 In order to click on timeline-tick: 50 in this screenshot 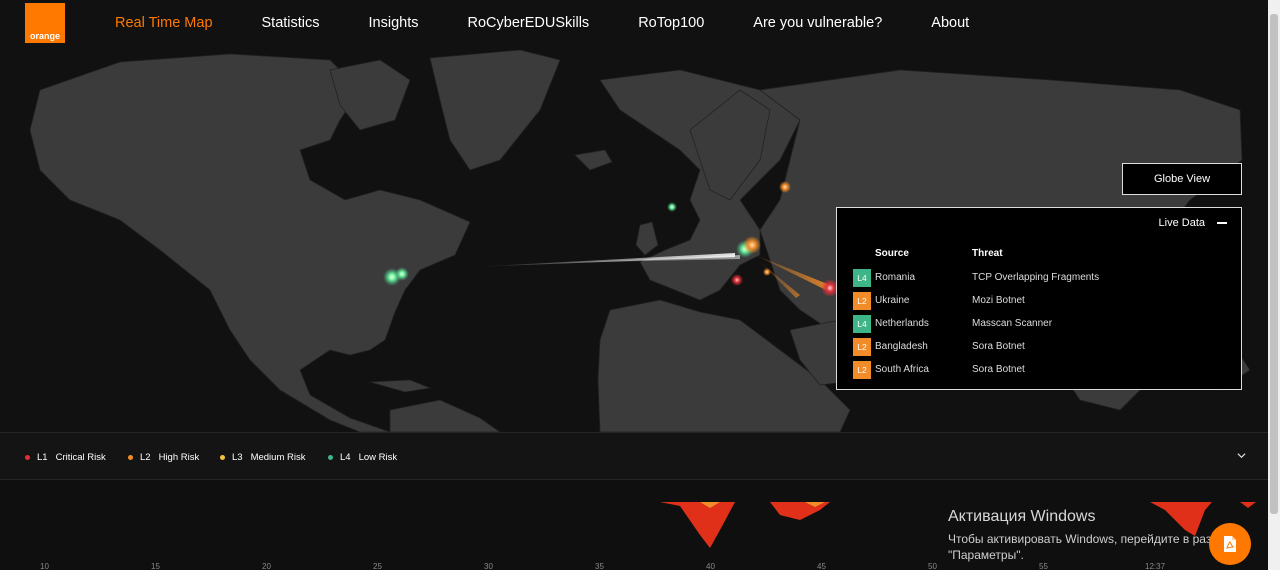, I will do `click(932, 566)`.